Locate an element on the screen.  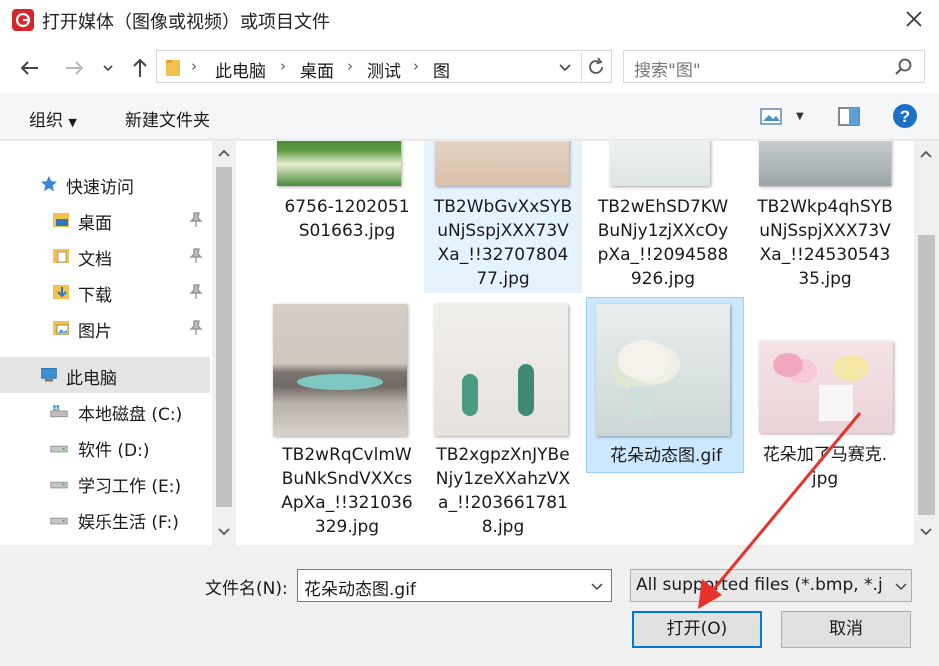
nav-drive-c: 本地磁盘 (C:) is located at coordinates (105, 411).